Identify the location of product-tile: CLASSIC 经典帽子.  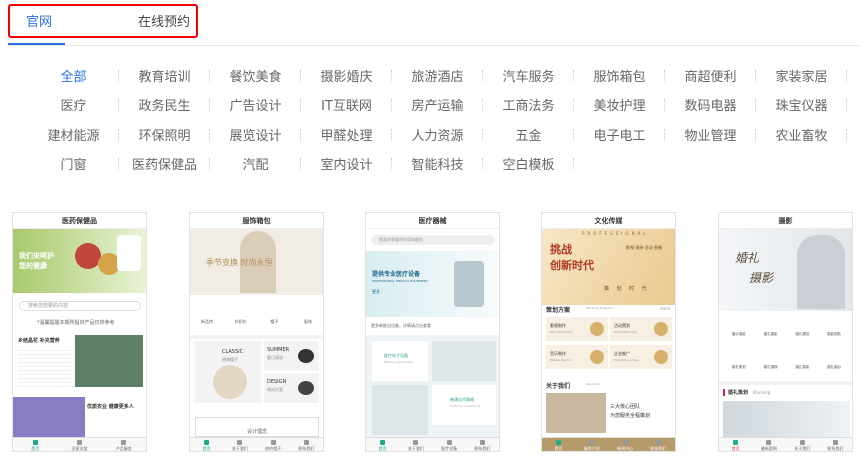
(228, 372).